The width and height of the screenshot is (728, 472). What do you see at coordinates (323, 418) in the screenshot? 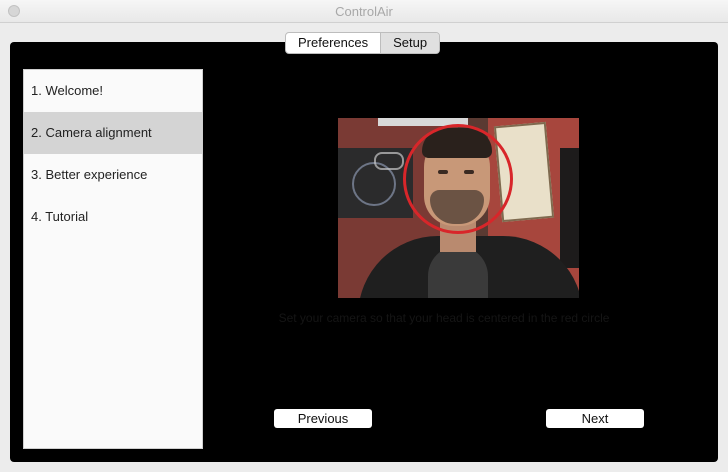
I see `previous-button: Previous` at bounding box center [323, 418].